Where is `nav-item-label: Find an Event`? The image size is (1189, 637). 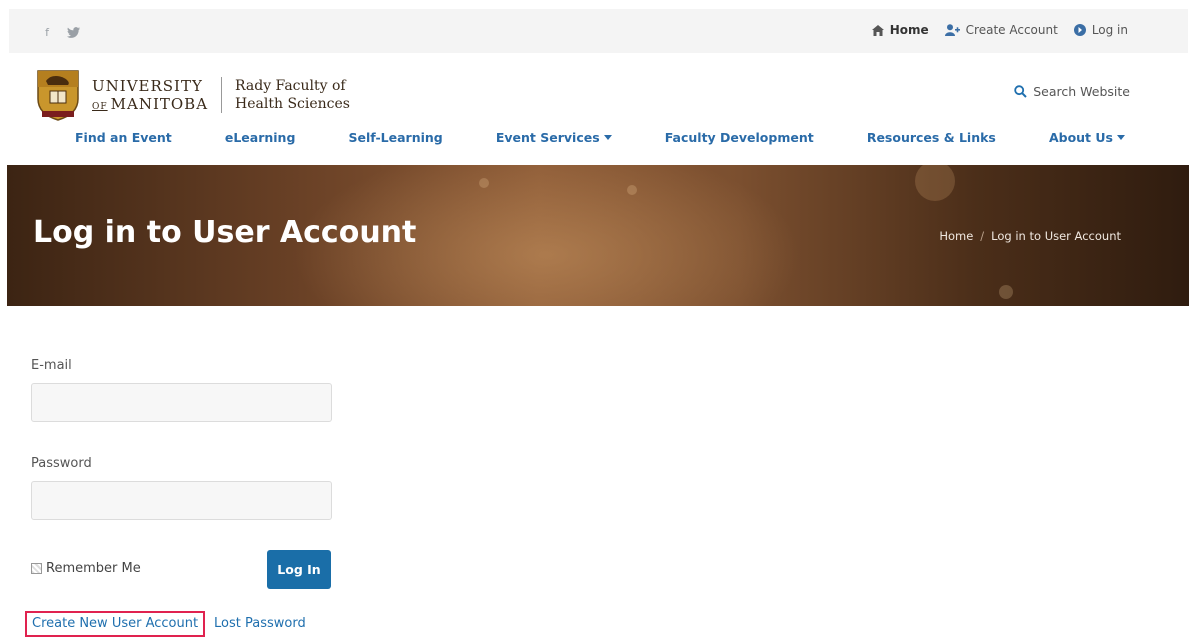
nav-item-label: Find an Event is located at coordinates (123, 137).